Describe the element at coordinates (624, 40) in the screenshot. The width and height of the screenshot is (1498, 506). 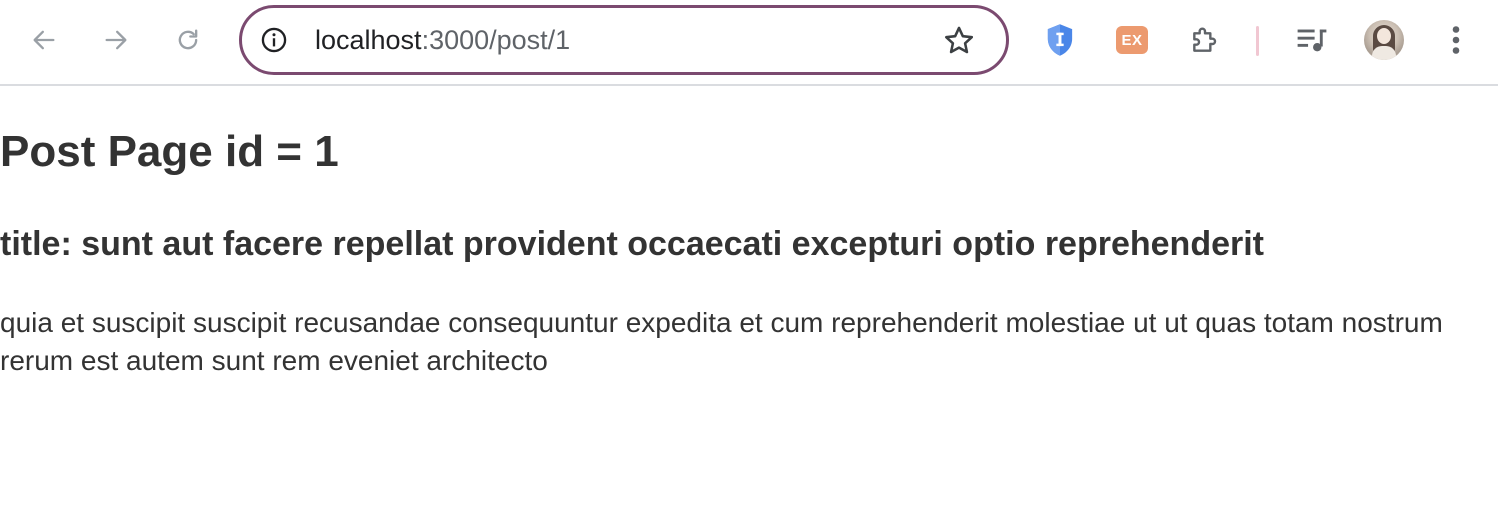
I see `address-bar: localhost:3000/post/1` at that location.